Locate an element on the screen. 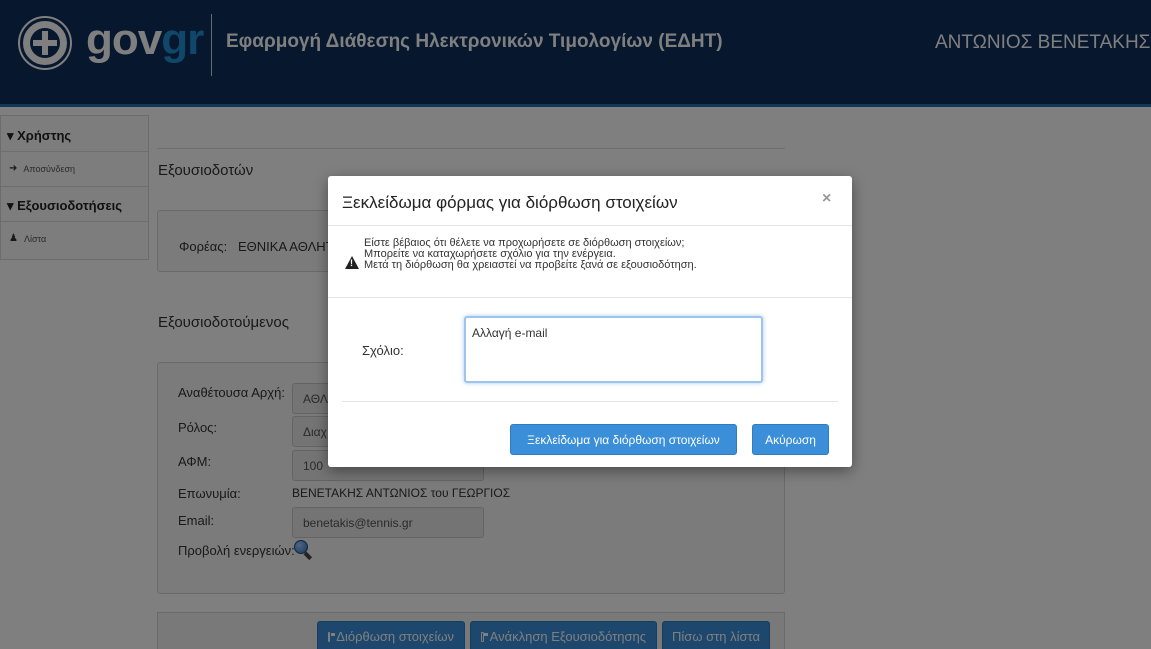  dialog-title: Ξεκλείδωμα φόρμας για διόρθωση στοιχείων is located at coordinates (510, 202).